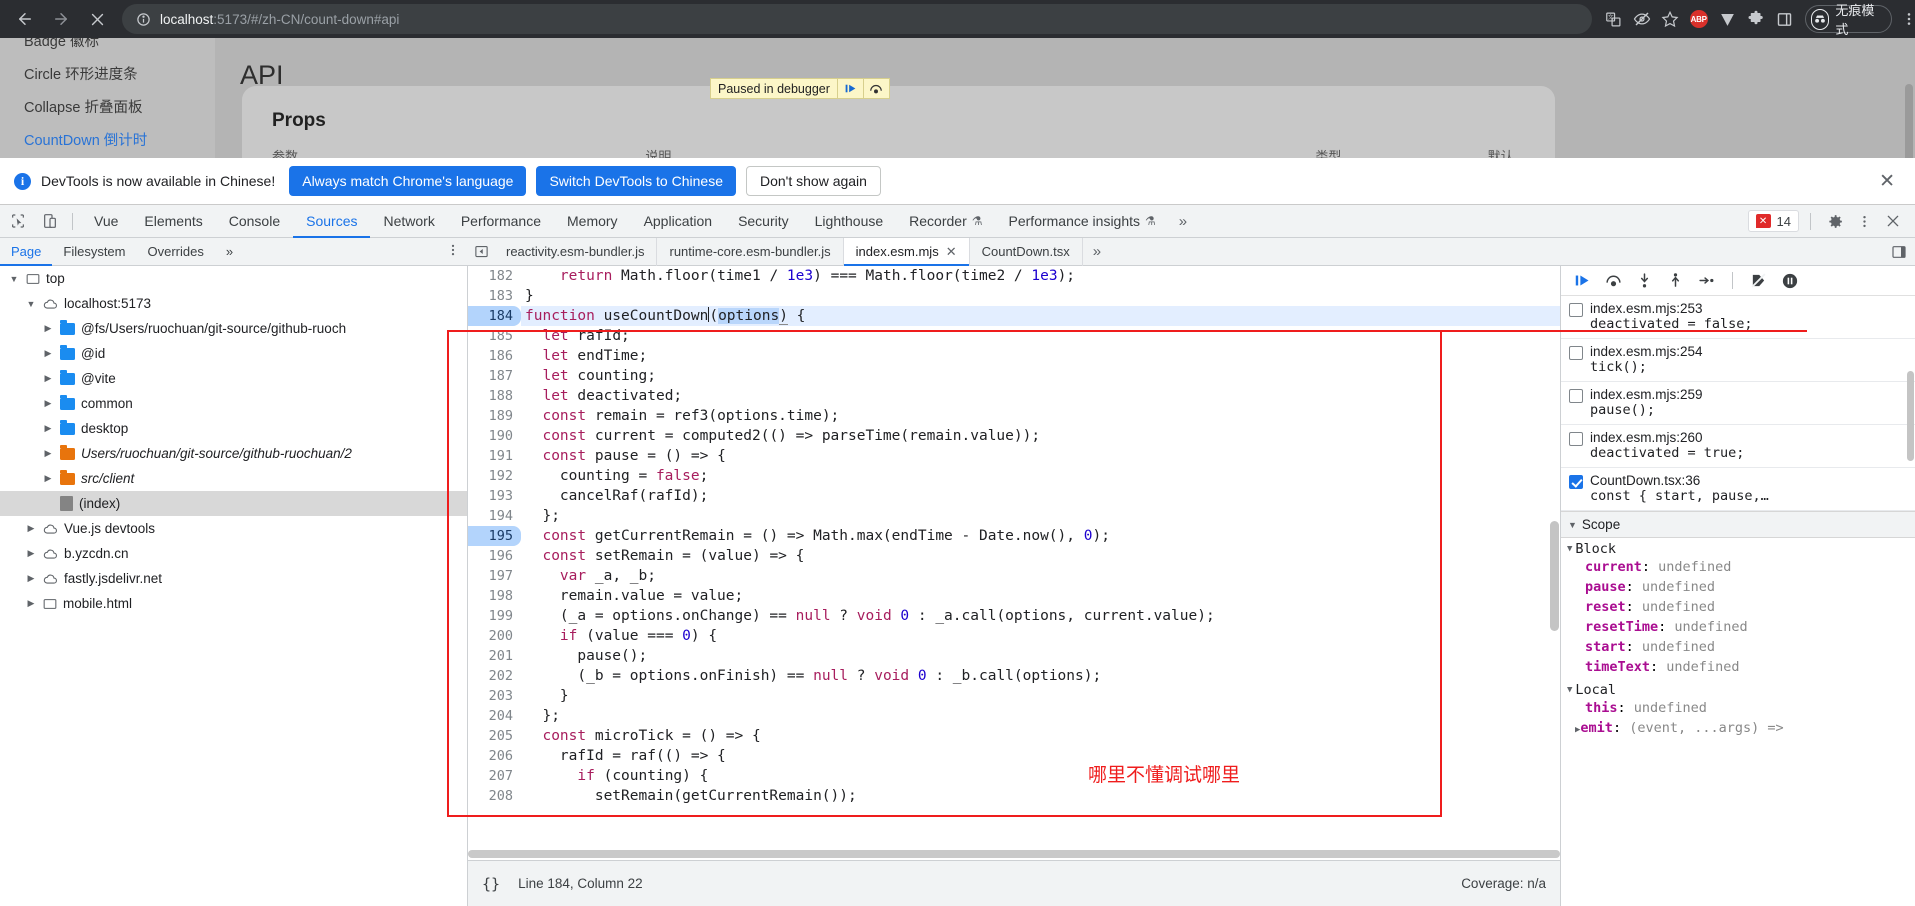  Describe the element at coordinates (1014, 756) in the screenshot. I see `code-line: 206 rafId = raf(() => {` at that location.